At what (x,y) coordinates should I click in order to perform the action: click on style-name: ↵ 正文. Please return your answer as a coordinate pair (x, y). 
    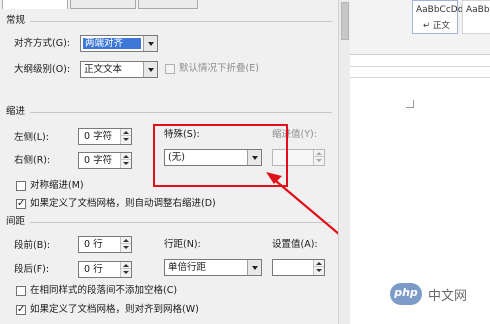
    Looking at the image, I should click on (436, 26).